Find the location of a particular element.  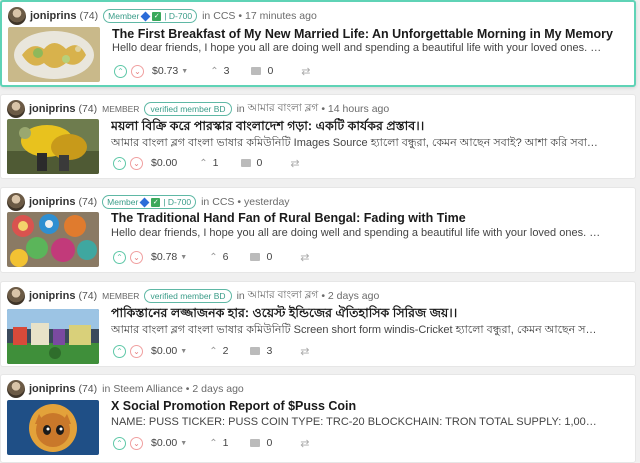

payout-dropdown: $0.78 ▼ is located at coordinates (169, 257).